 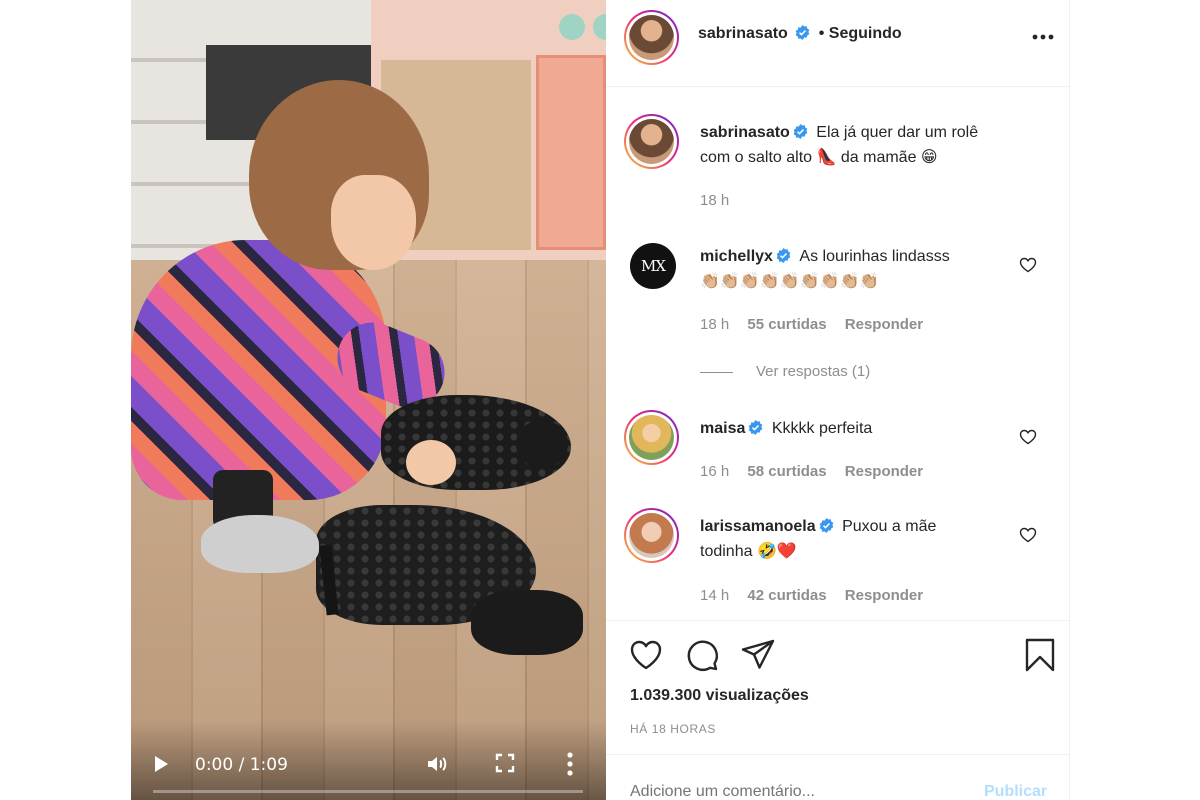 What do you see at coordinates (1043, 37) in the screenshot?
I see `more-options-icon` at bounding box center [1043, 37].